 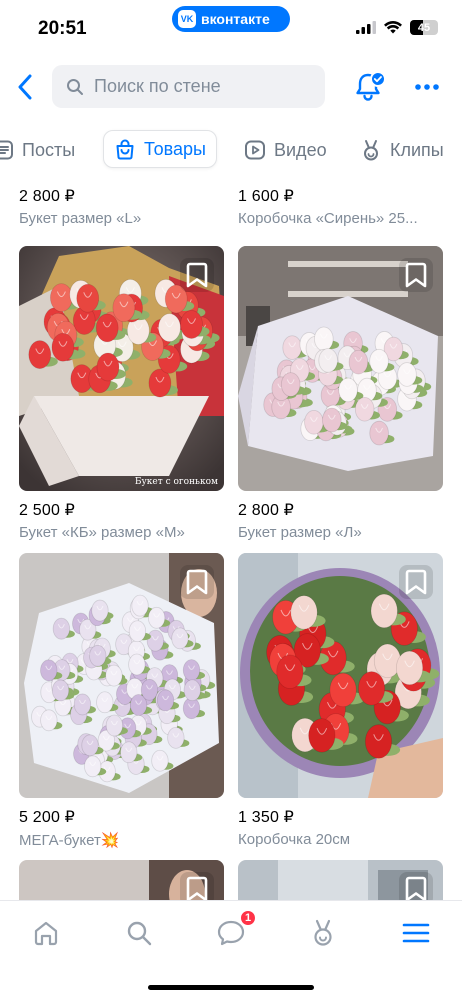 I want to click on battery-percent: 45, so click(x=424, y=27).